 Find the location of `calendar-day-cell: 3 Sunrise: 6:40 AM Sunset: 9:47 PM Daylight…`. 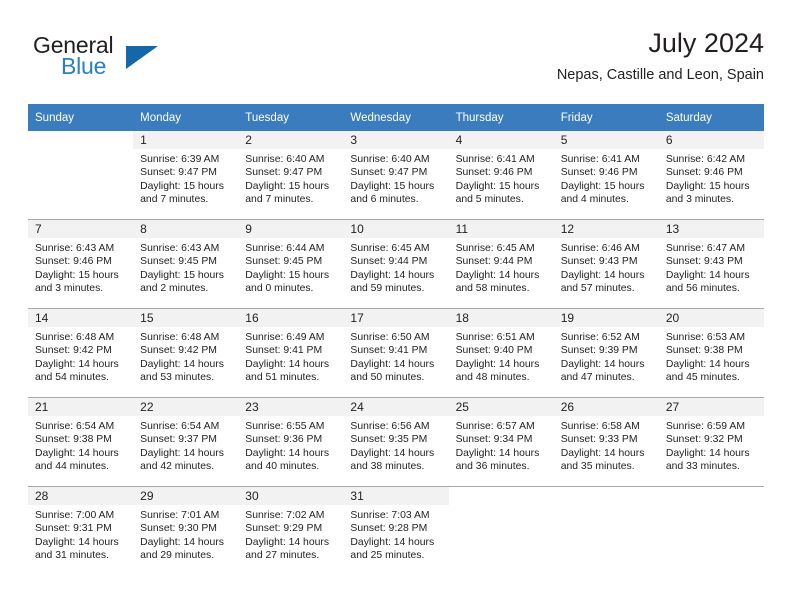

calendar-day-cell: 3 Sunrise: 6:40 AM Sunset: 9:47 PM Daylight… is located at coordinates (396, 175).